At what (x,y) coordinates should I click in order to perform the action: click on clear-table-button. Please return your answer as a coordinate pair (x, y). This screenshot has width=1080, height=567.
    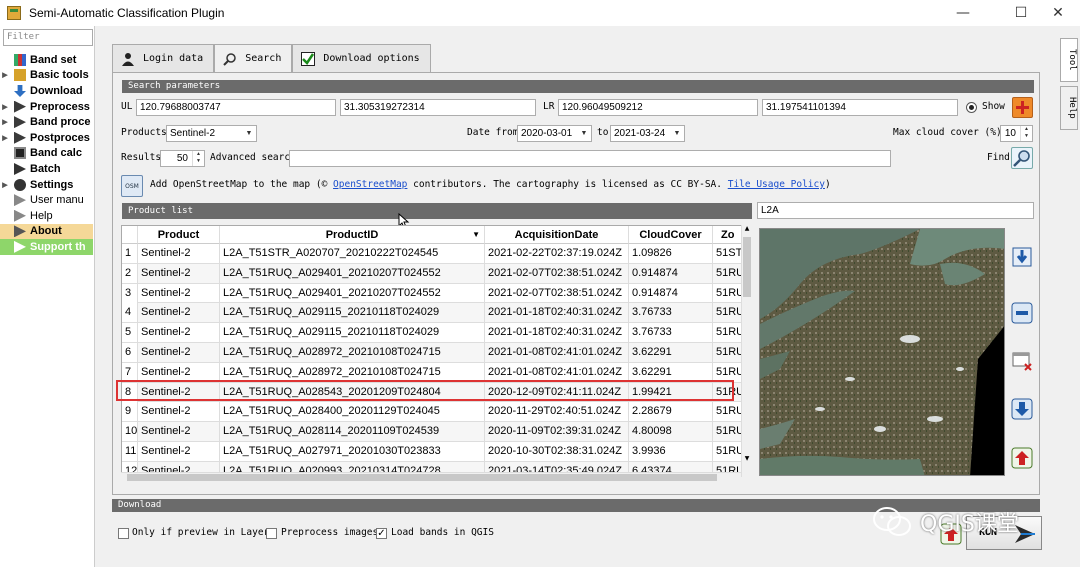
    Looking at the image, I should click on (1022, 361).